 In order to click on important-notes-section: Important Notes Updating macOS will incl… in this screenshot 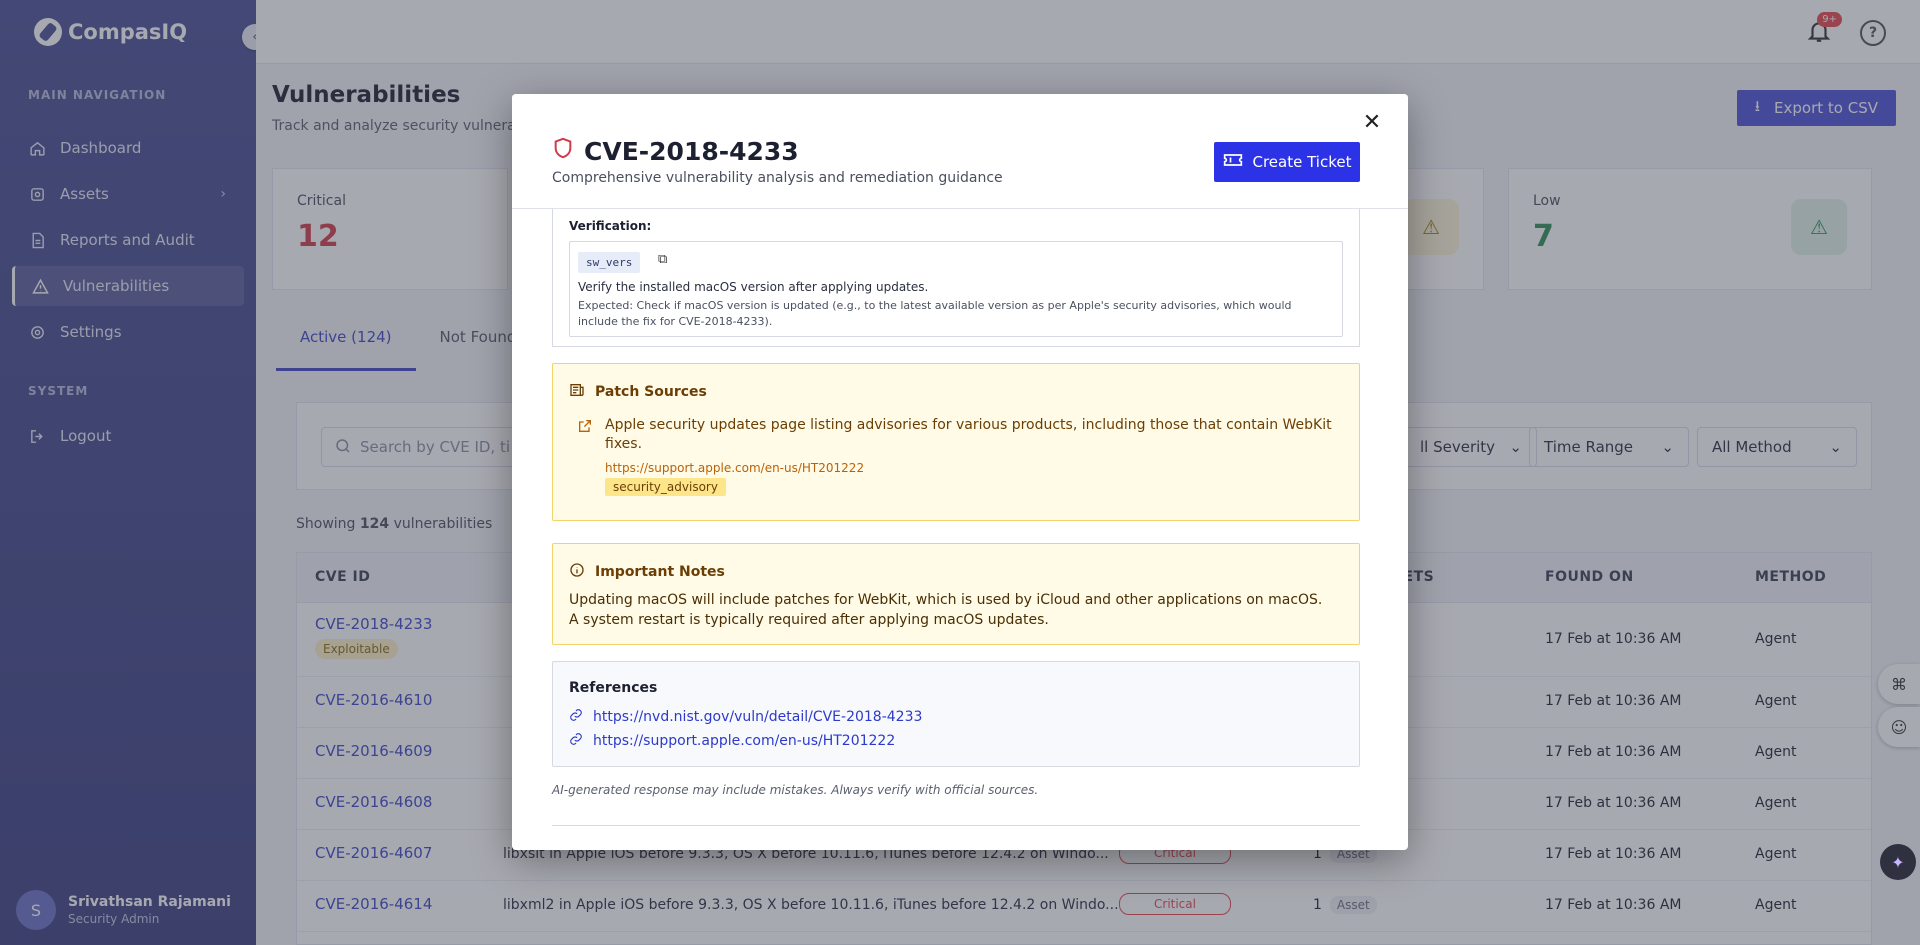, I will do `click(956, 594)`.